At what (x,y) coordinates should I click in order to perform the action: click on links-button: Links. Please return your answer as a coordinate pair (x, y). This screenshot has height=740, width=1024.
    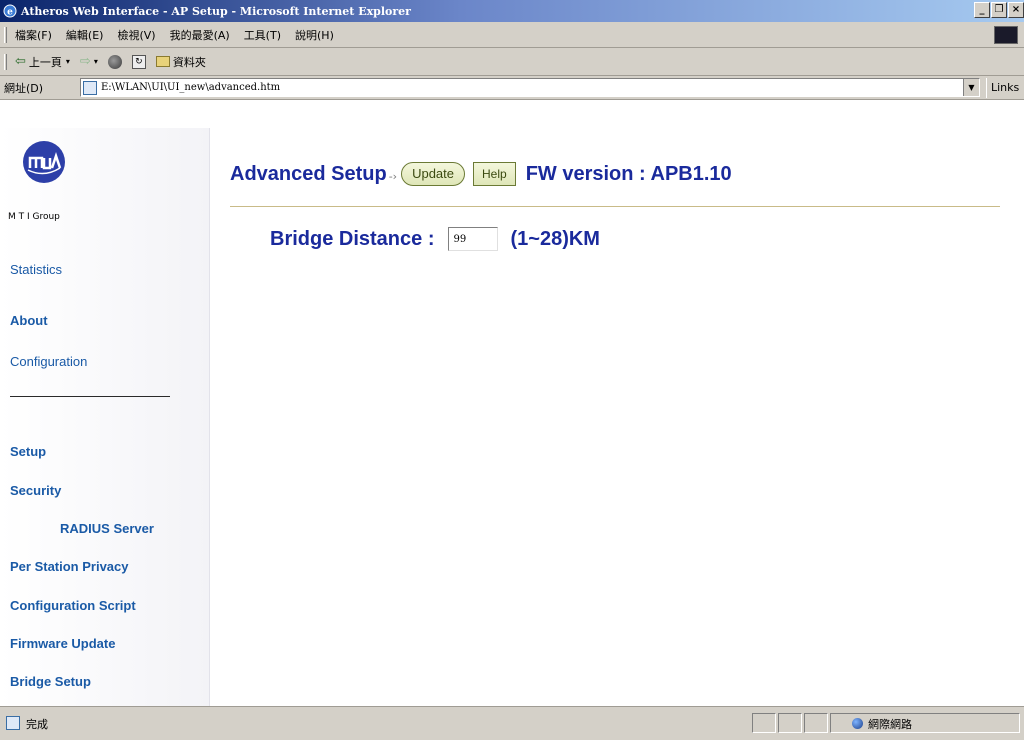
    Looking at the image, I should click on (1005, 88).